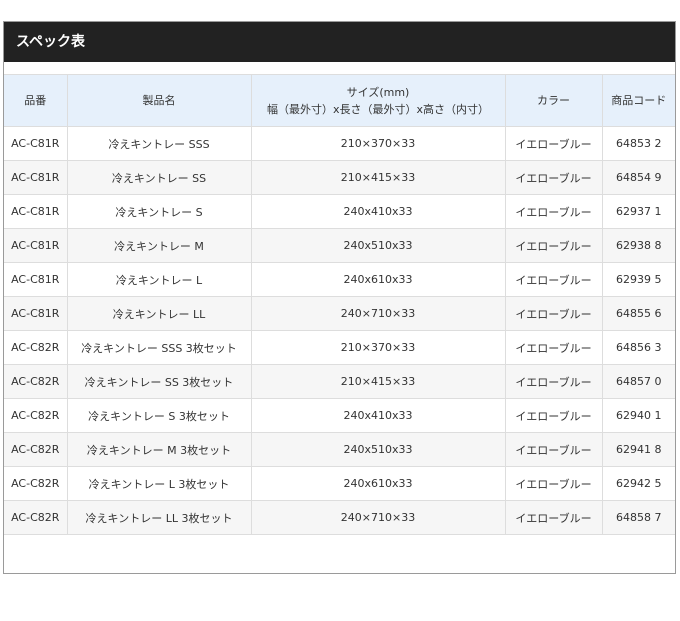 This screenshot has height=621, width=680. What do you see at coordinates (638, 347) in the screenshot?
I see `cell-product-code: 64856 3` at bounding box center [638, 347].